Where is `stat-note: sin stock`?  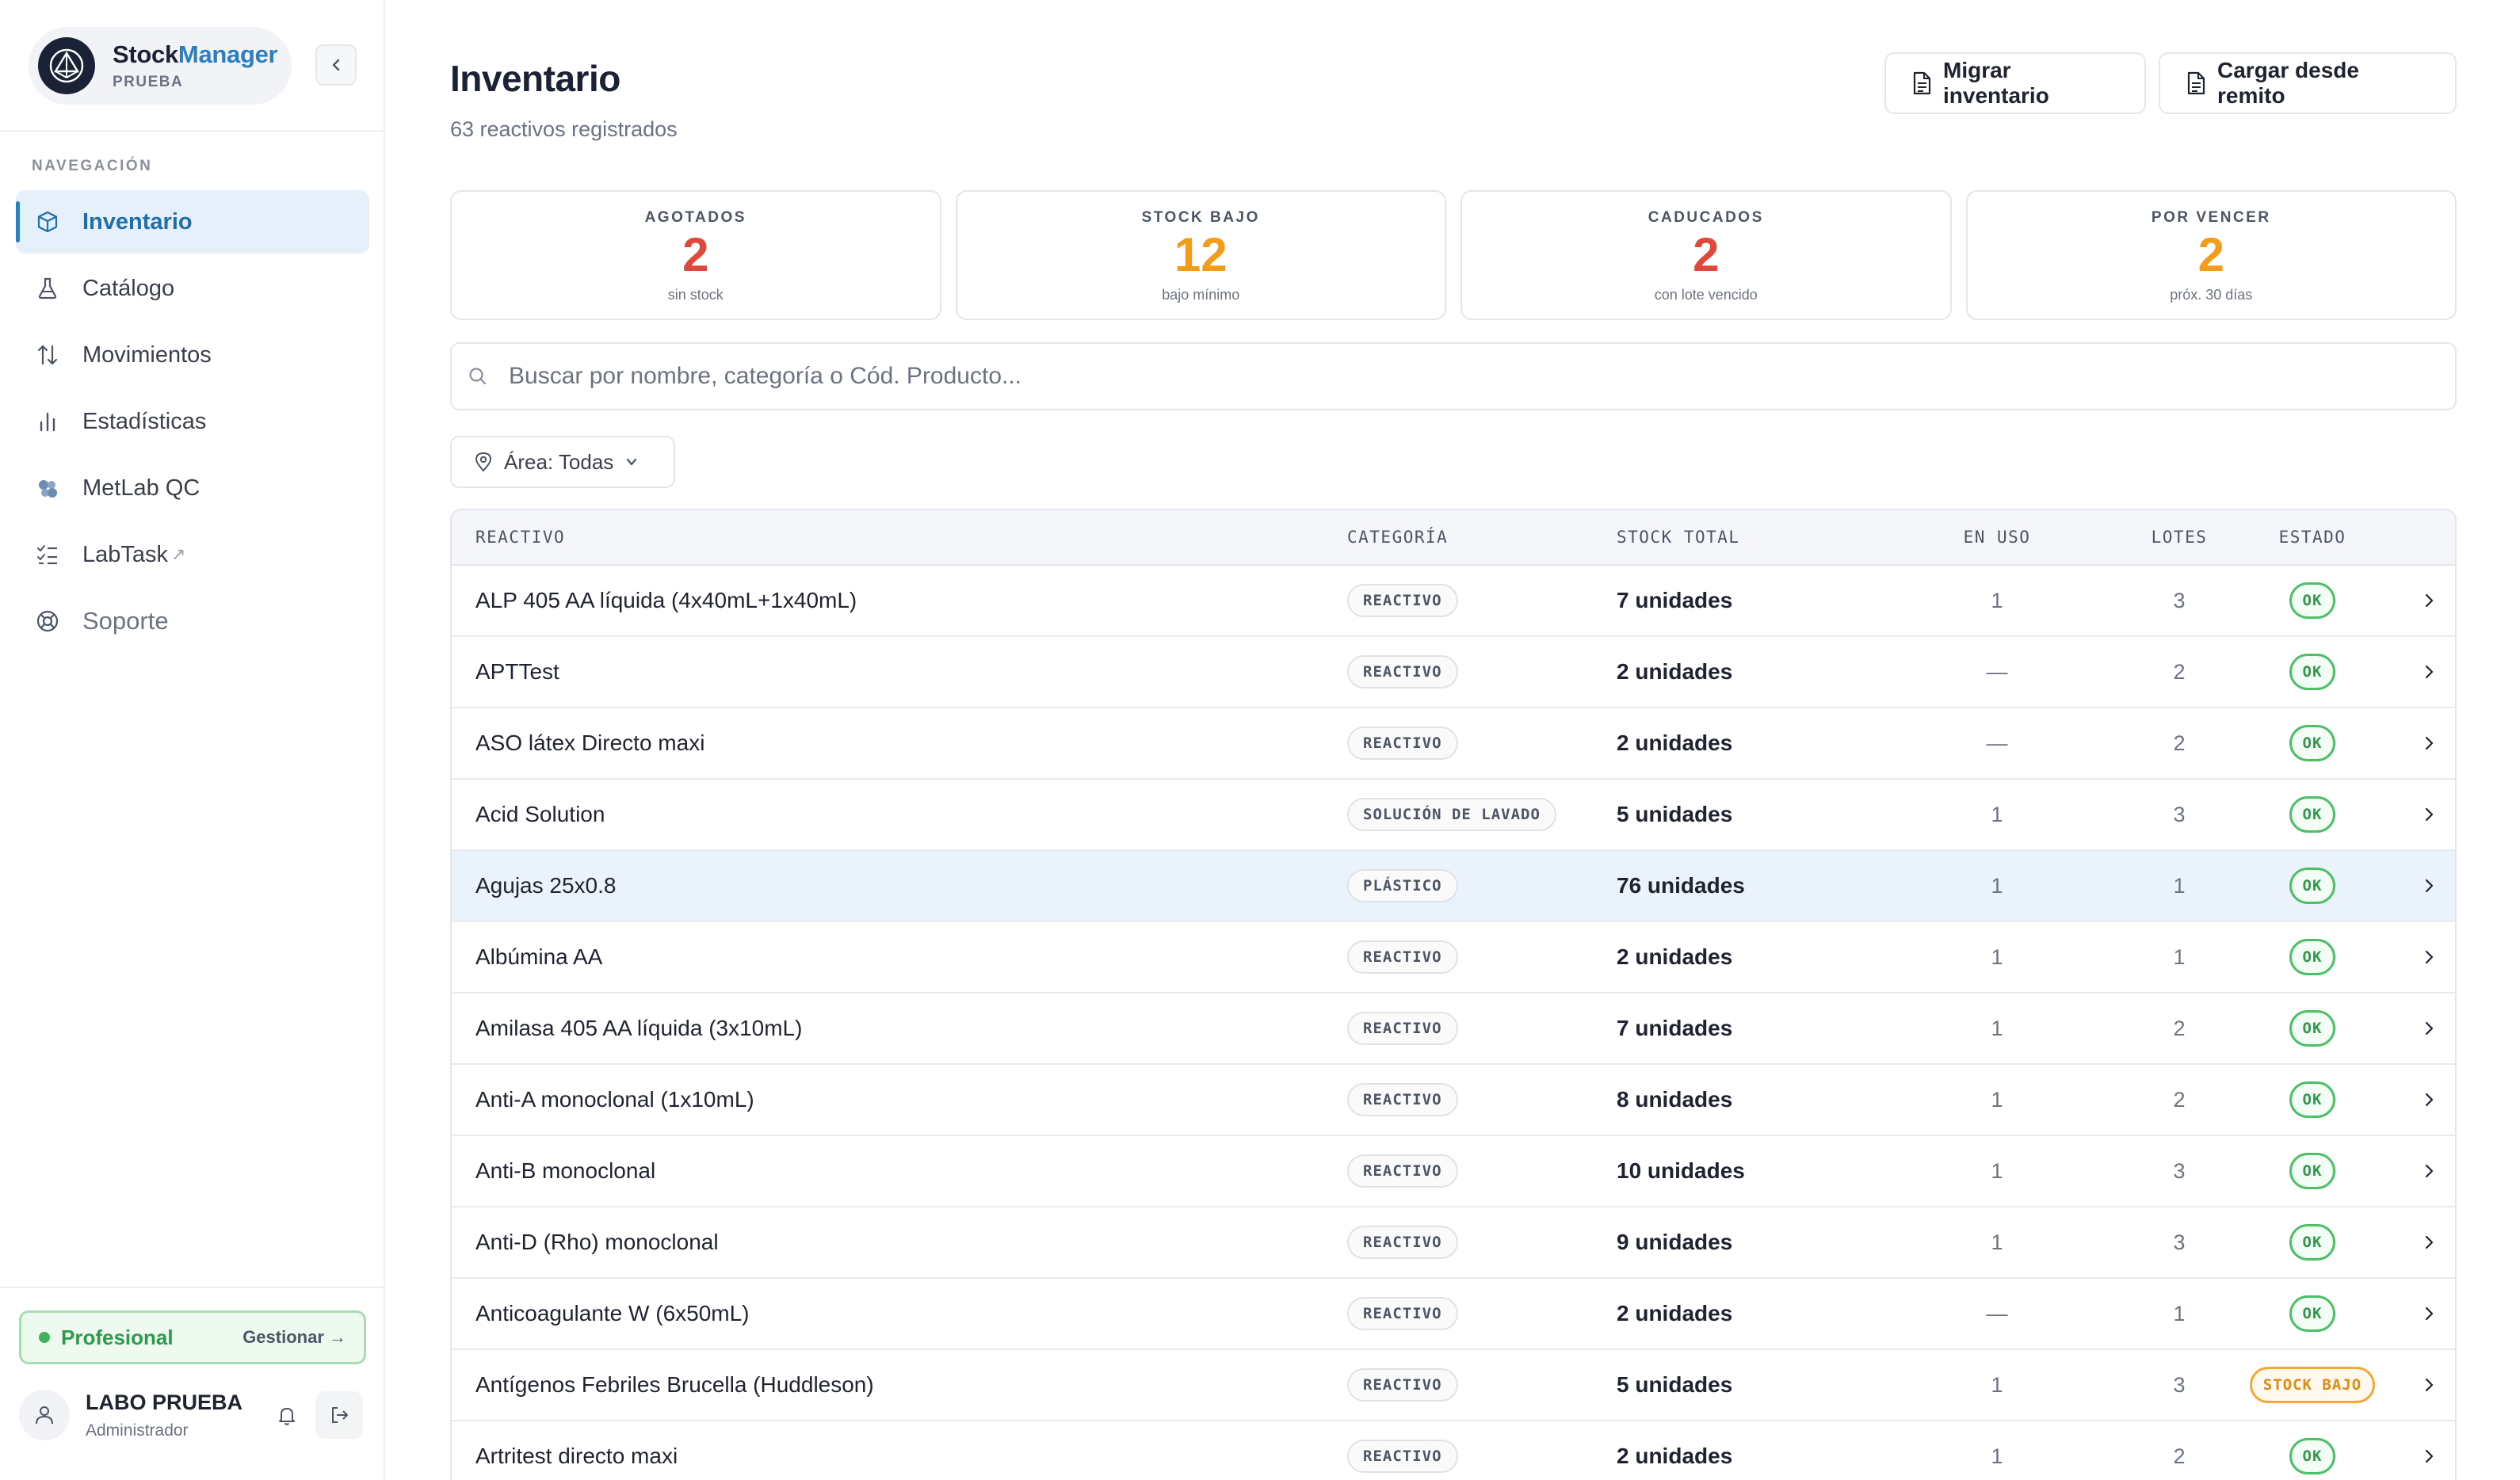 stat-note: sin stock is located at coordinates (696, 295).